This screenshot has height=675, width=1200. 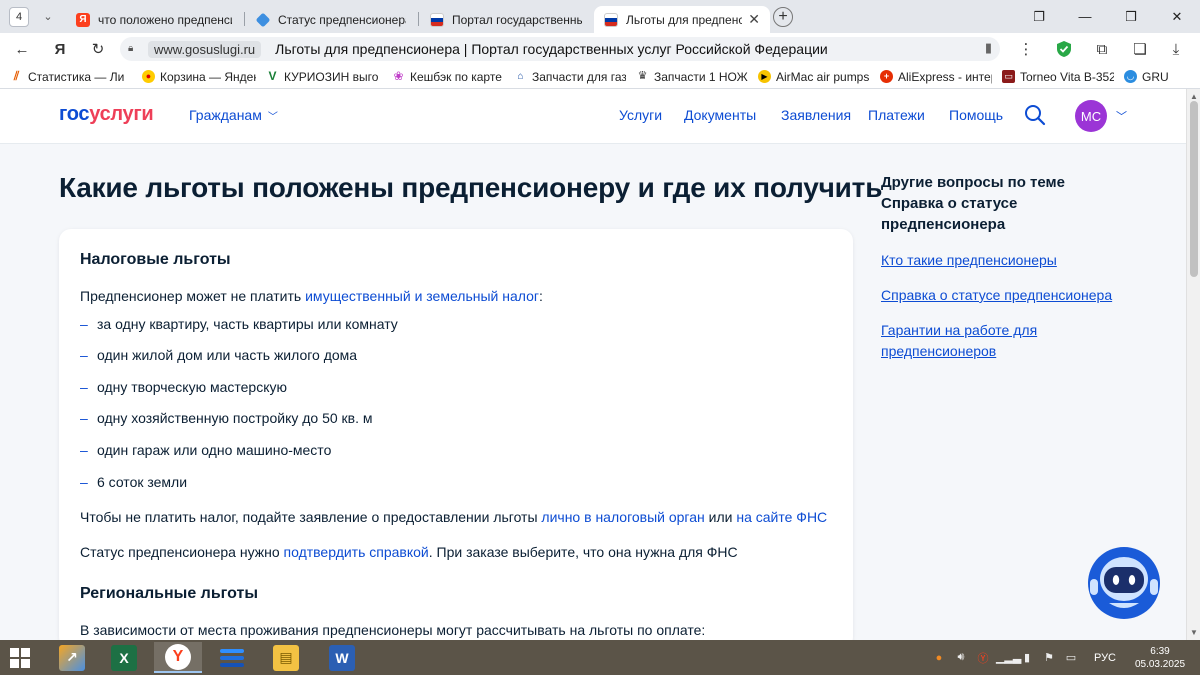 I want to click on window-controls: ❐ — ❒ ✕, so click(x=1108, y=16).